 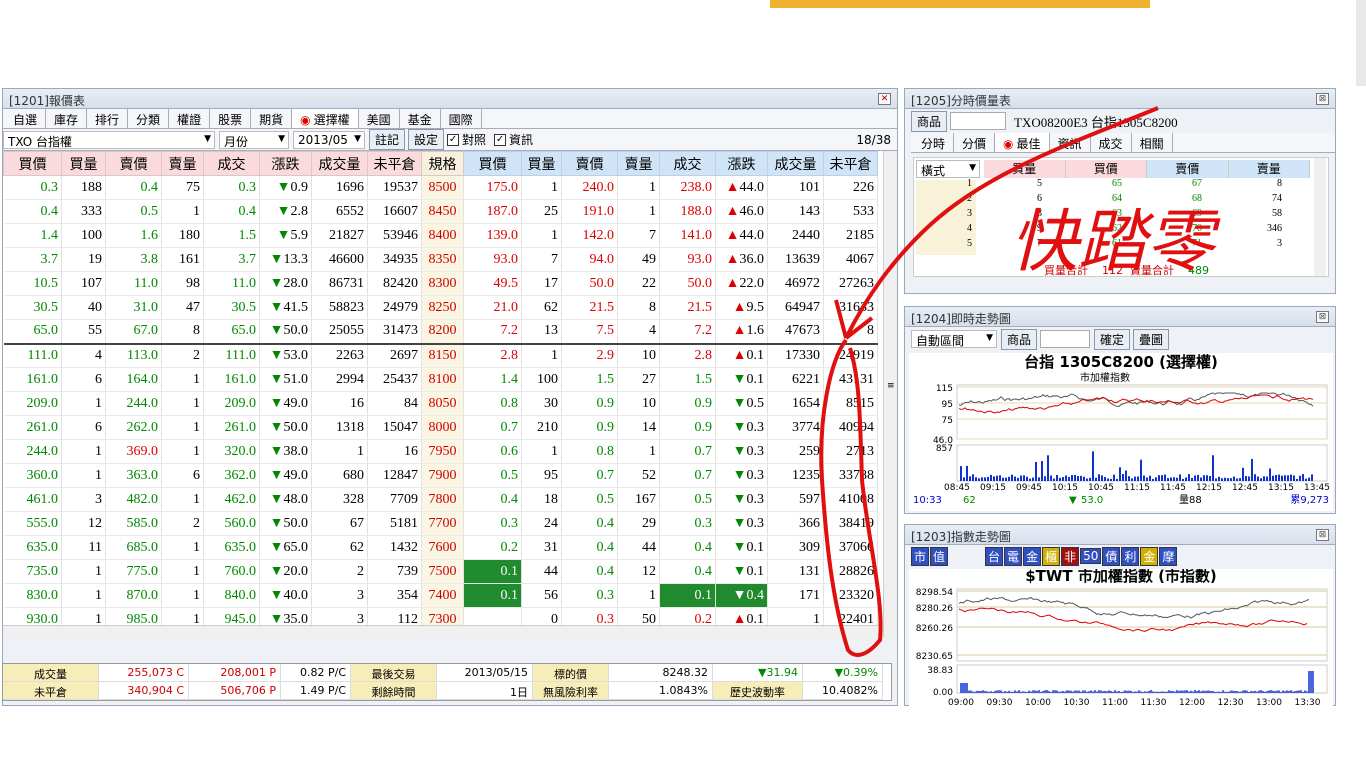 What do you see at coordinates (394, 331) in the screenshot?
I see `call-cell: 31473` at bounding box center [394, 331].